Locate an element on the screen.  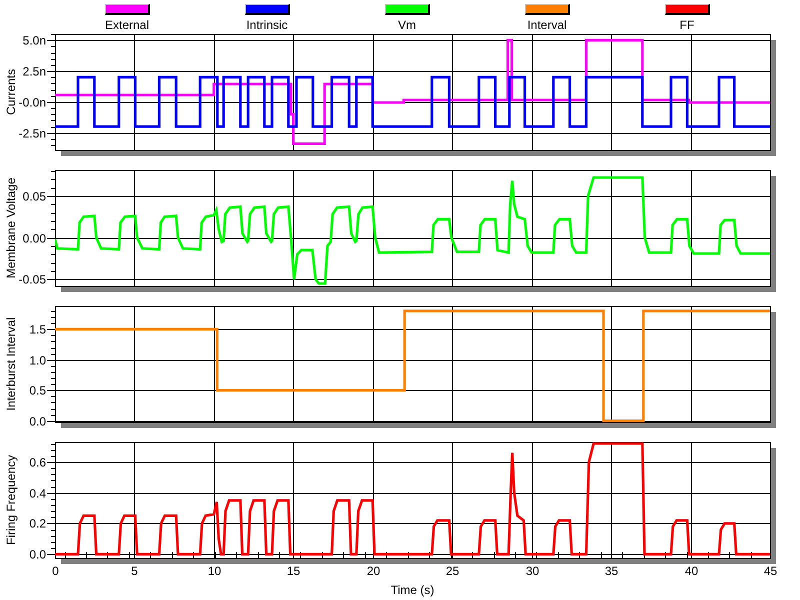
x-tick-label: 15 is located at coordinates (293, 571).